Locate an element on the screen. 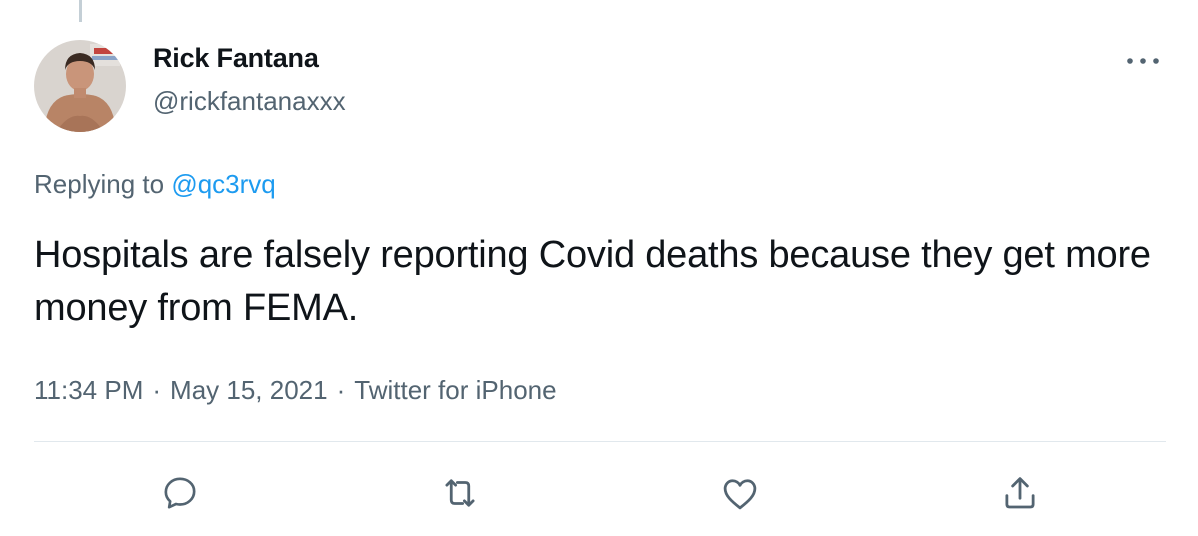 Image resolution: width=1198 pixels, height=536 pixels. share-button is located at coordinates (1020, 493).